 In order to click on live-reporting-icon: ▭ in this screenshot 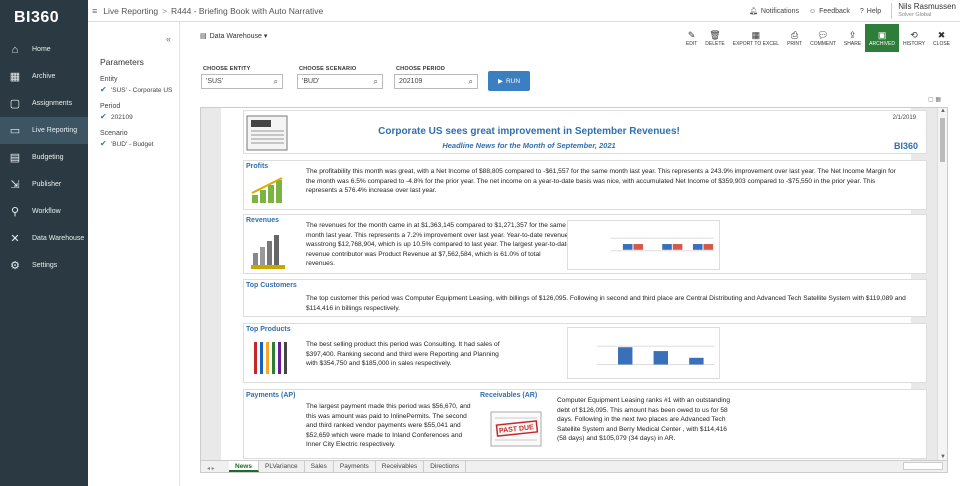, I will do `click(15, 131)`.